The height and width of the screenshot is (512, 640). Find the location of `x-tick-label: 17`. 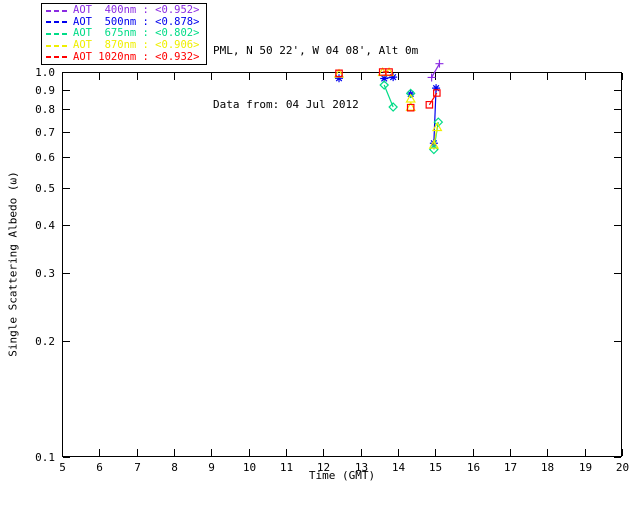

x-tick-label: 17 is located at coordinates (510, 467).